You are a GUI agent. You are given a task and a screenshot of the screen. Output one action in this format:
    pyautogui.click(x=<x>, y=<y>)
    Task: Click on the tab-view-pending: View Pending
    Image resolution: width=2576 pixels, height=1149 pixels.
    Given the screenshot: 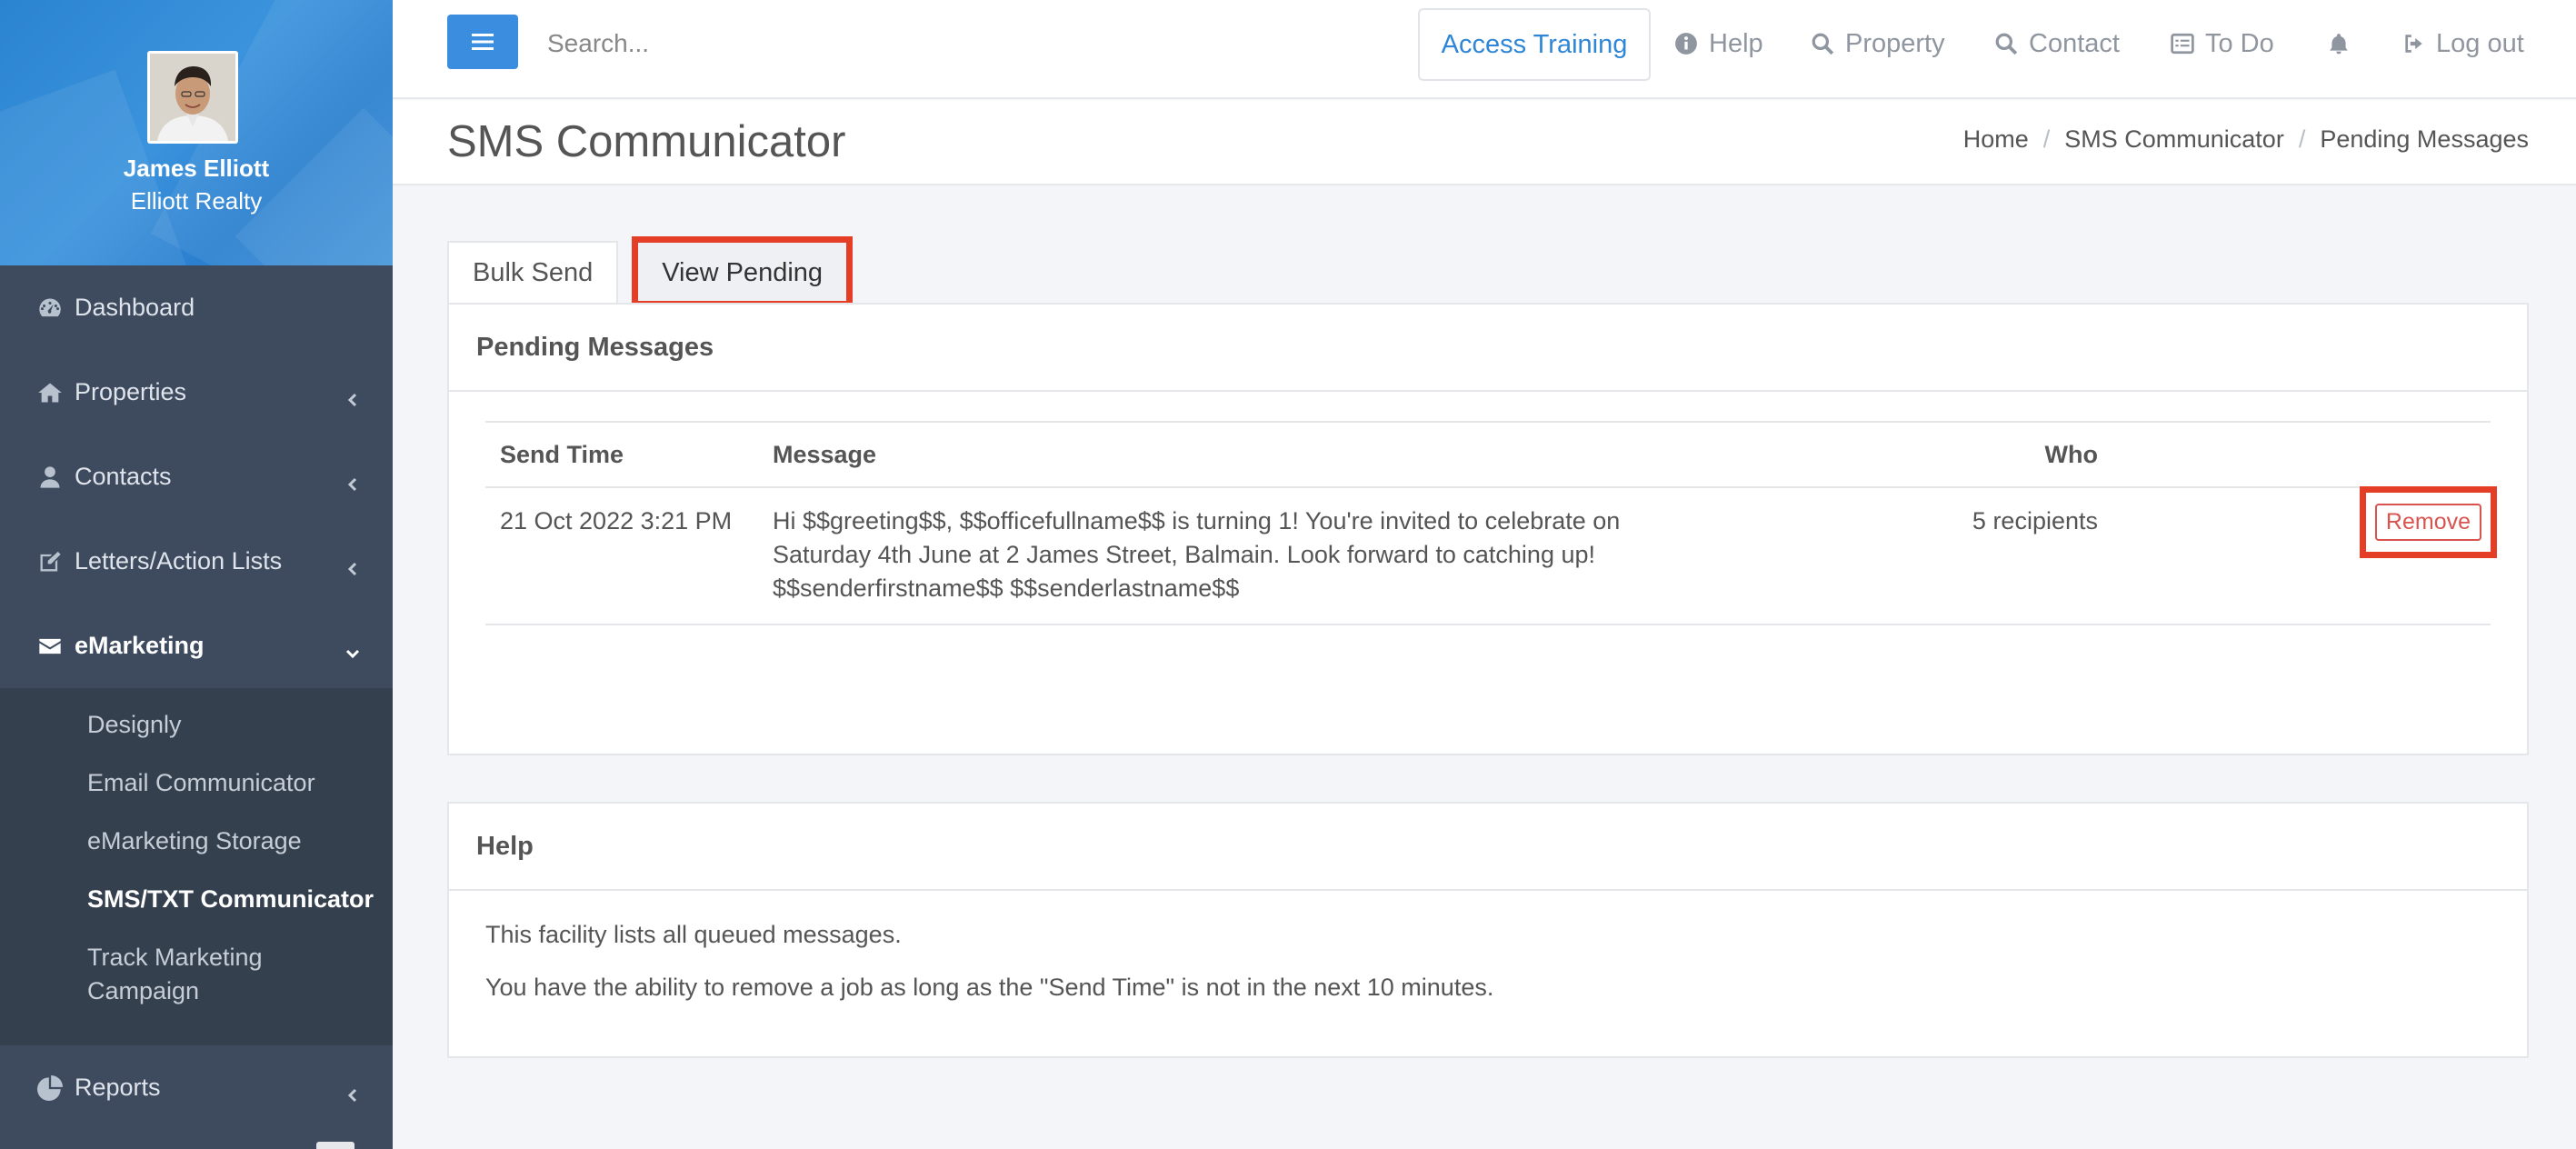 What is the action you would take?
    pyautogui.click(x=743, y=271)
    